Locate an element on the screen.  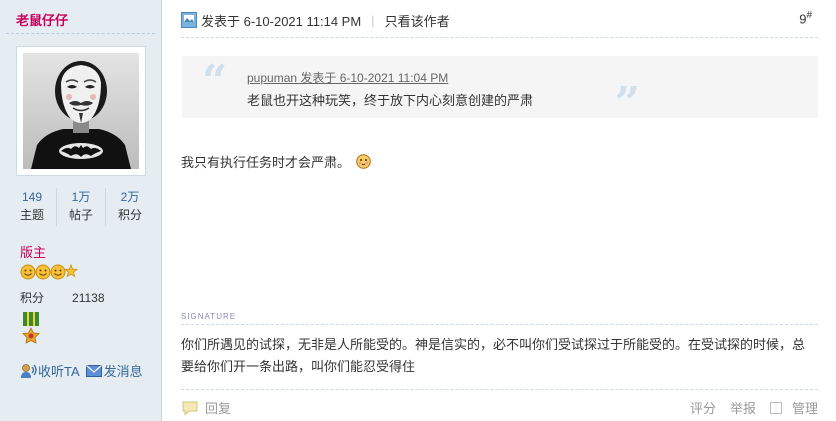
stat-posts: 1万 帖子 is located at coordinates (80, 207).